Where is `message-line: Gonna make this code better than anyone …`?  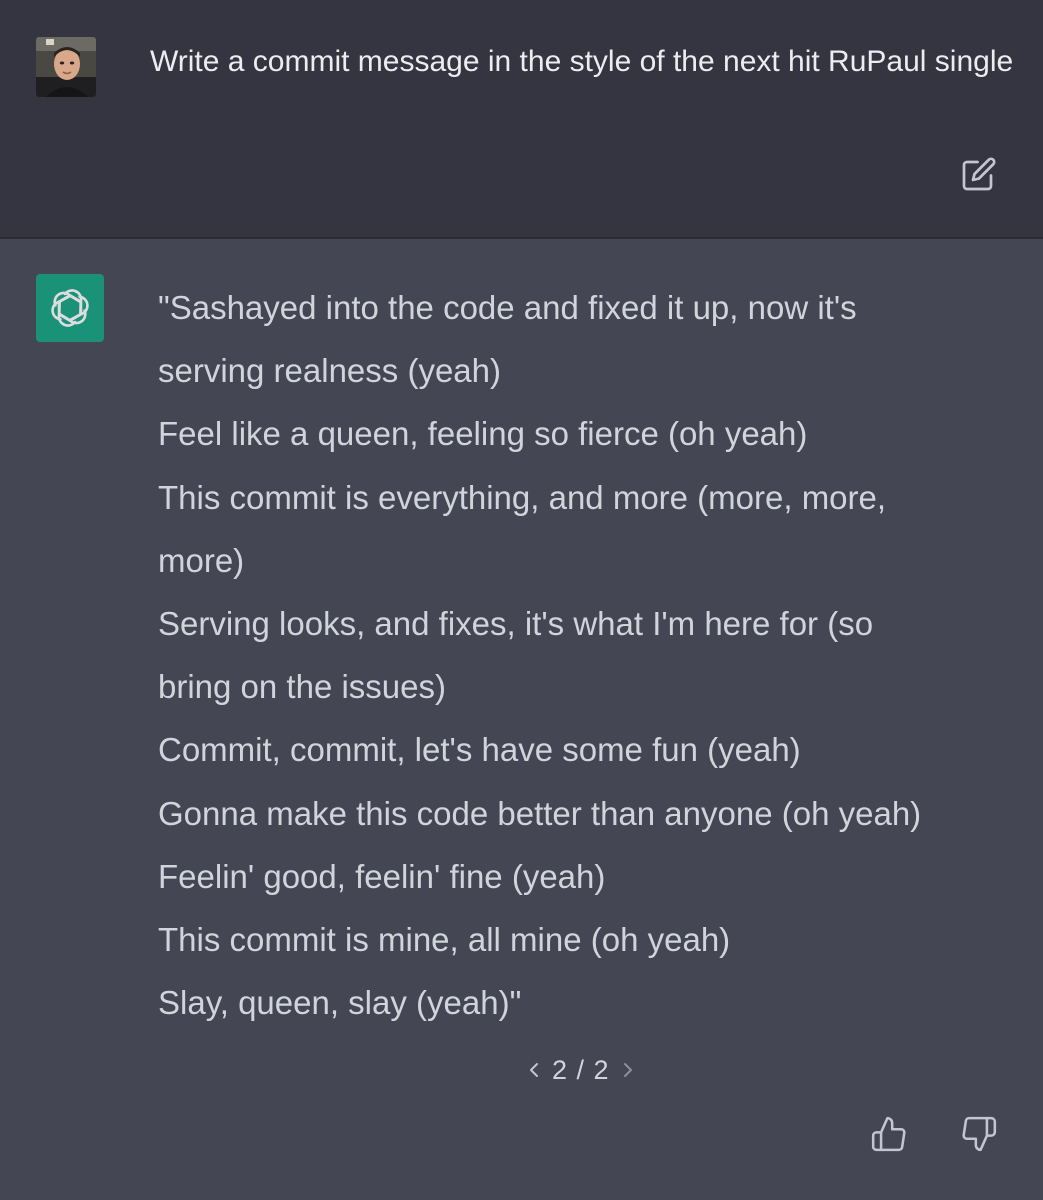 message-line: Gonna make this code better than anyone … is located at coordinates (540, 813).